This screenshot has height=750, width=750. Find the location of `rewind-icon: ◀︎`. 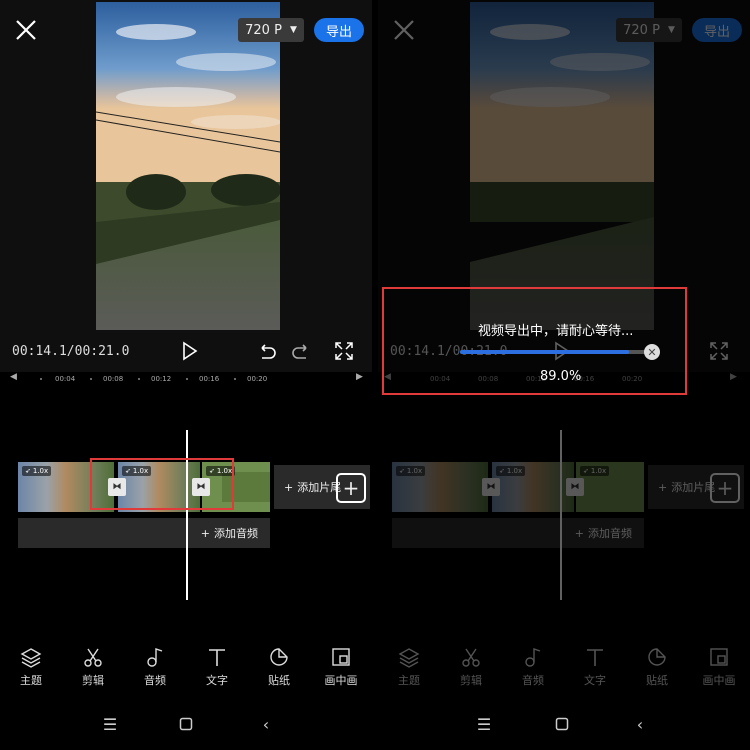

rewind-icon: ◀︎ is located at coordinates (13, 377).